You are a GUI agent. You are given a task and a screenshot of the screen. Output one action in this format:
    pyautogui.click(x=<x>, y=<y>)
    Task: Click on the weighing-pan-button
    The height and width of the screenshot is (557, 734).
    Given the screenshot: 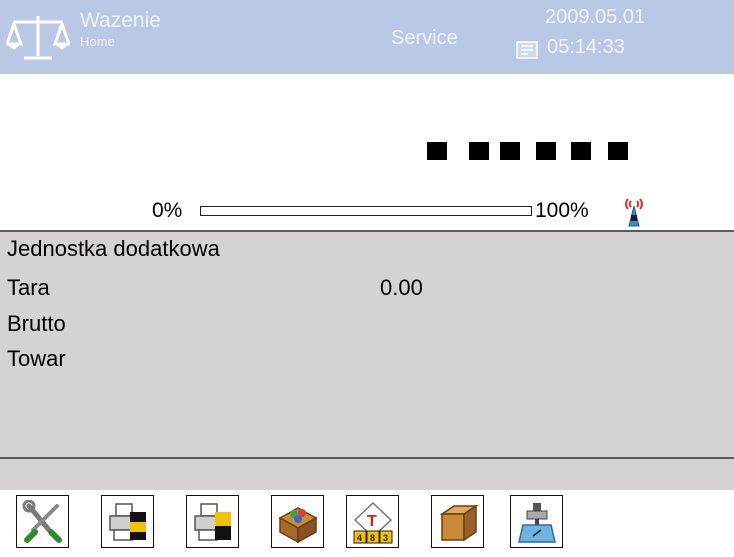 What is the action you would take?
    pyautogui.click(x=536, y=521)
    